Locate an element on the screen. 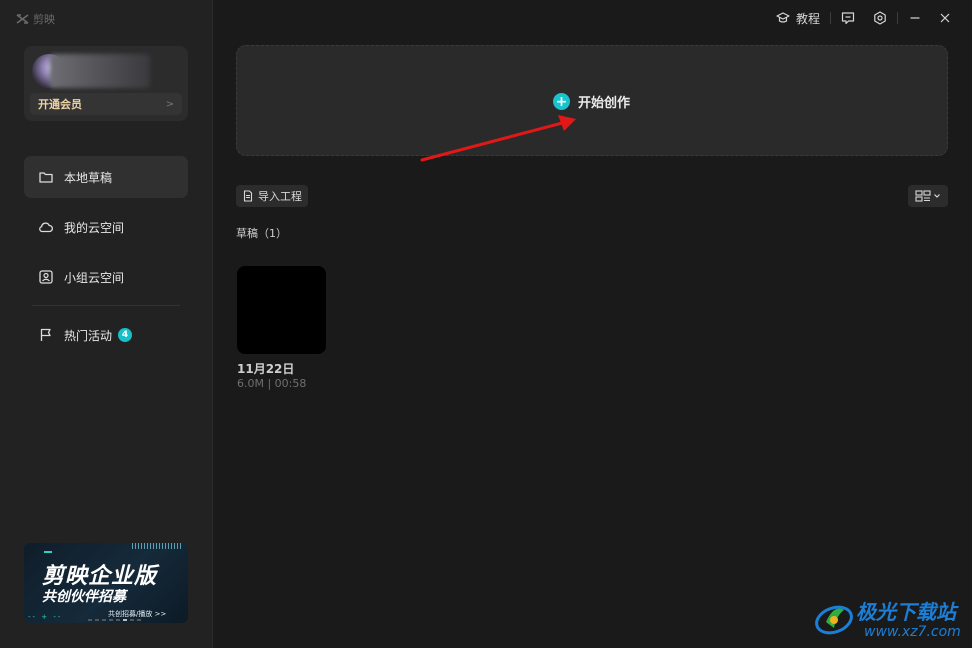 The height and width of the screenshot is (648, 972). start-creation-label: 开始创作 is located at coordinates (604, 103).